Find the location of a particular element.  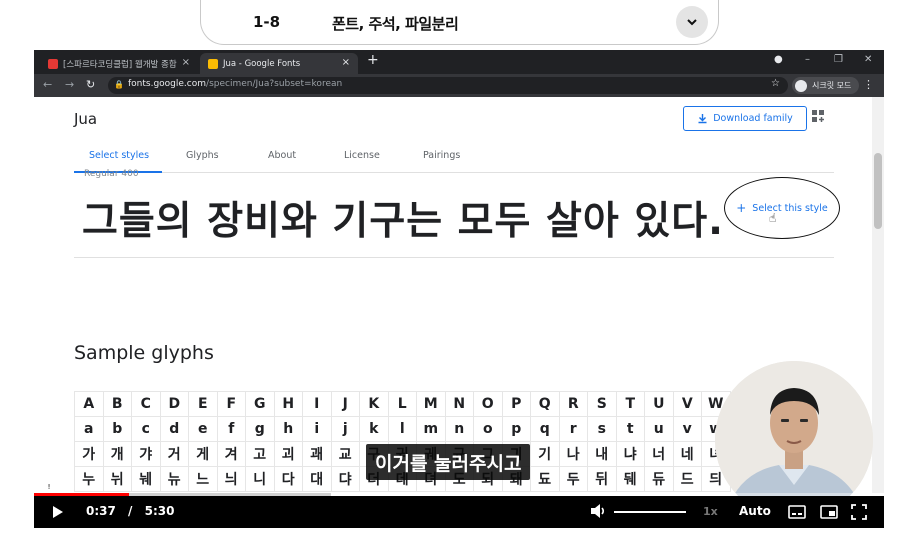

glyph-cell: 뉘 is located at coordinates (117, 479).